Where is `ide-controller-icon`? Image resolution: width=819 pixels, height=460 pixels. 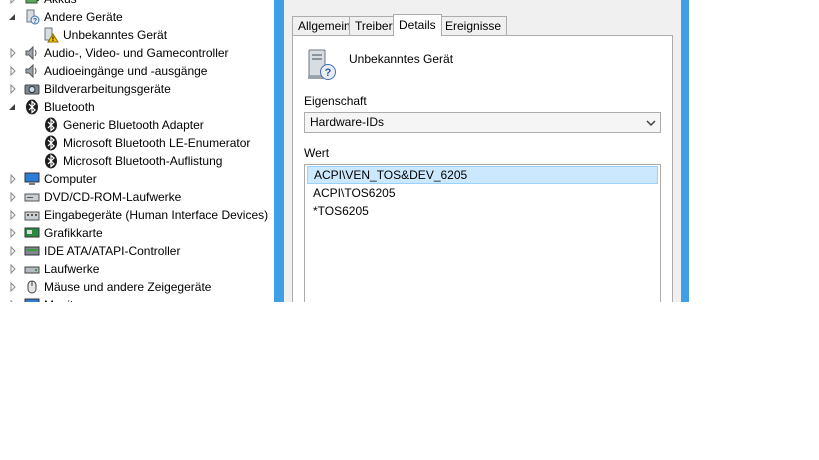 ide-controller-icon is located at coordinates (32, 251).